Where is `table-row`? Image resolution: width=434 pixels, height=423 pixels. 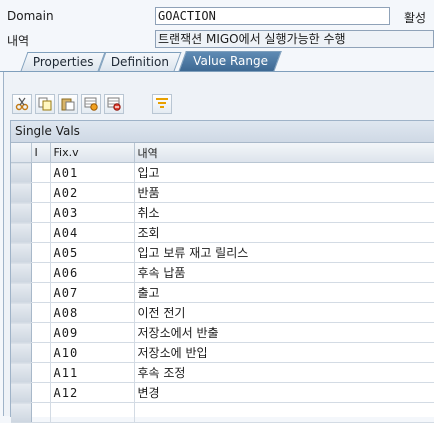
table-row is located at coordinates (222, 412).